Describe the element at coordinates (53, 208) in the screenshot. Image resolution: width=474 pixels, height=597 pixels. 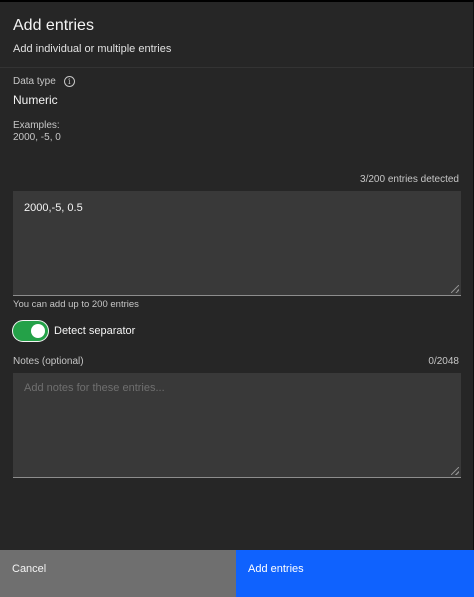
I see `entries-textarea-value: 2000,-5, 0.5` at that location.